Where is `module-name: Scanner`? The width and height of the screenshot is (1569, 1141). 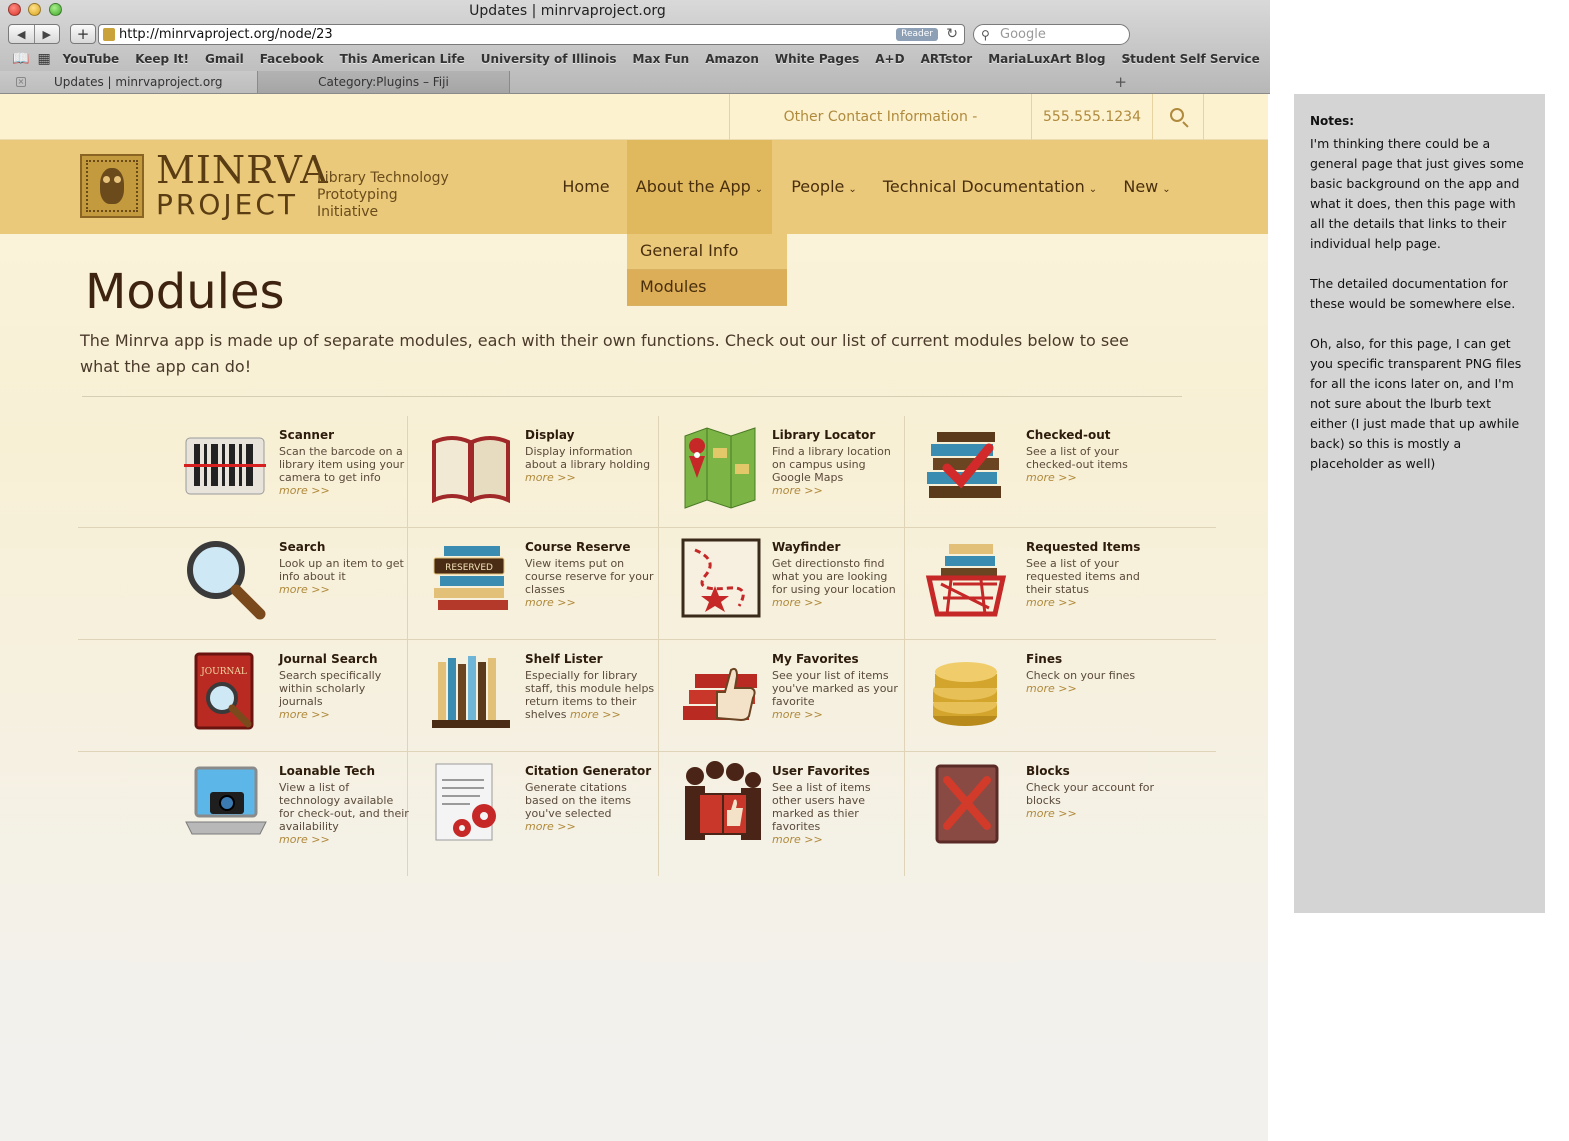 module-name: Scanner is located at coordinates (344, 435).